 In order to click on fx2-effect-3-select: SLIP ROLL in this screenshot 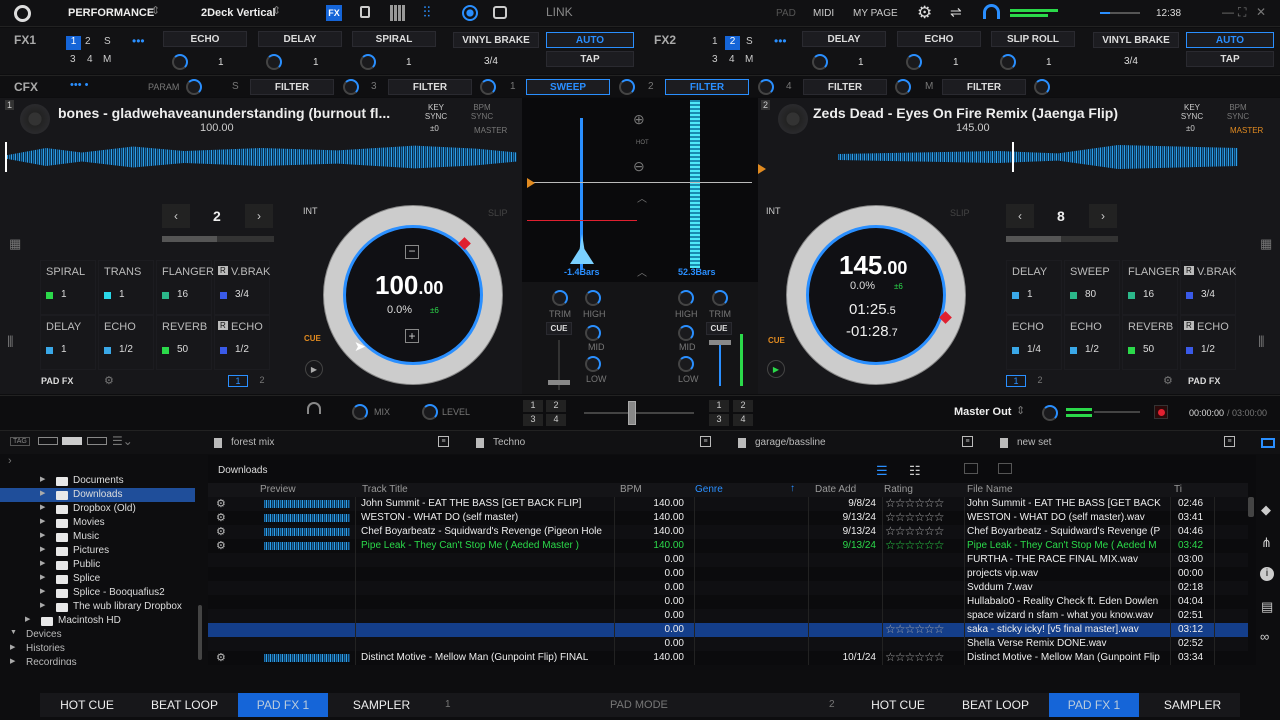, I will do `click(1033, 39)`.